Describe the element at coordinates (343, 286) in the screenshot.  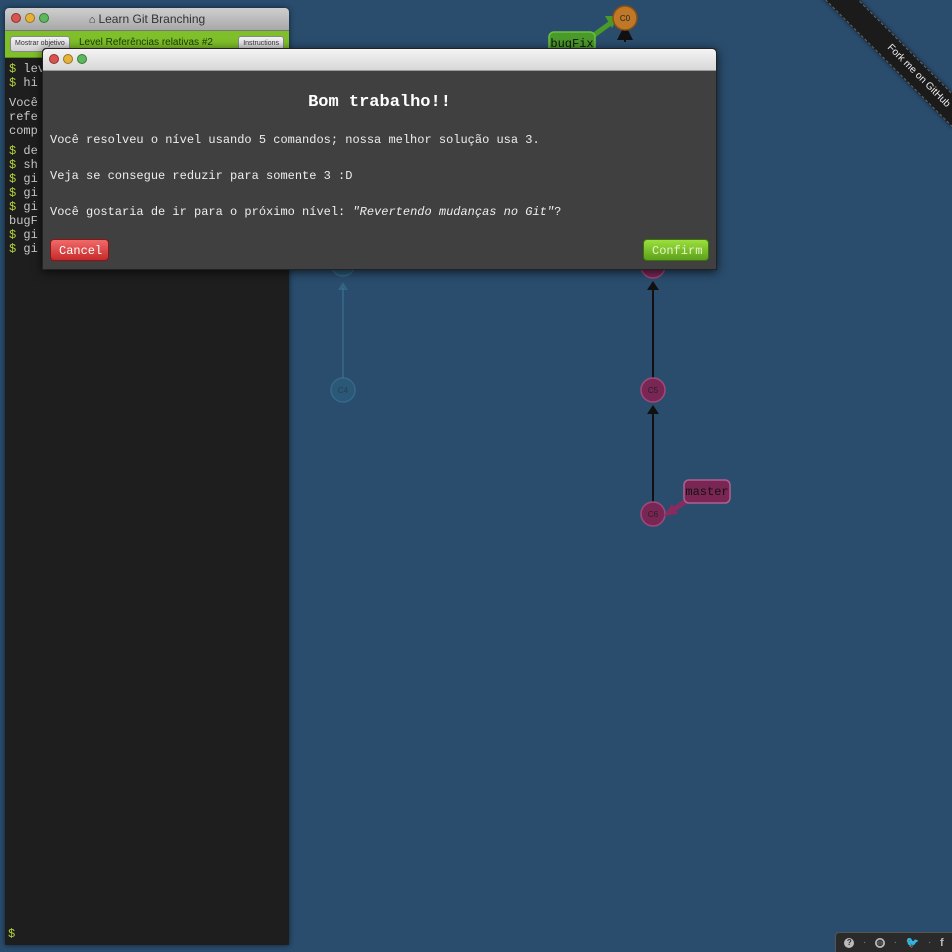
I see `edge-c4-arrow` at that location.